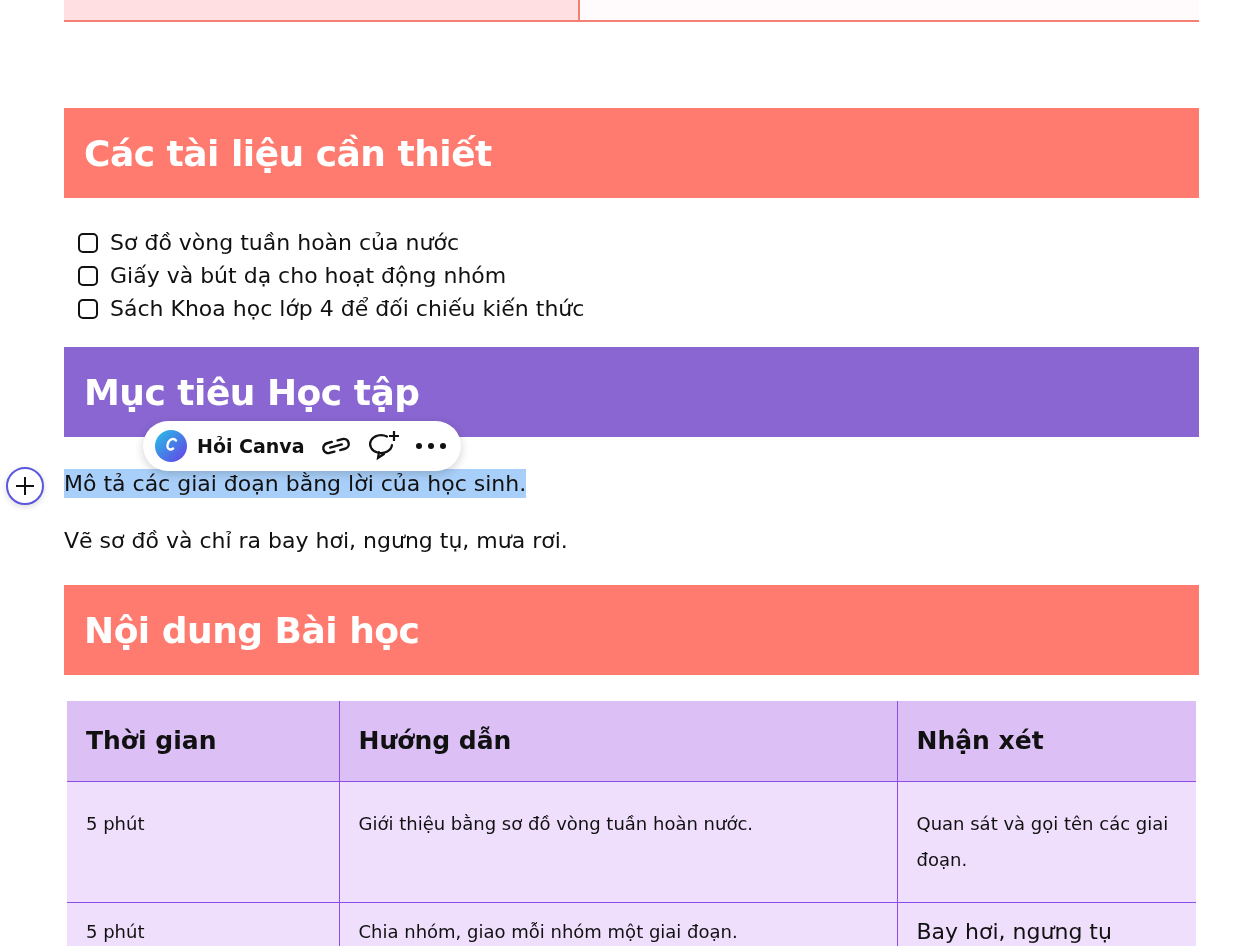 Image resolution: width=1260 pixels, height=946 pixels. Describe the element at coordinates (171, 446) in the screenshot. I see `assistant-logo-icon` at that location.